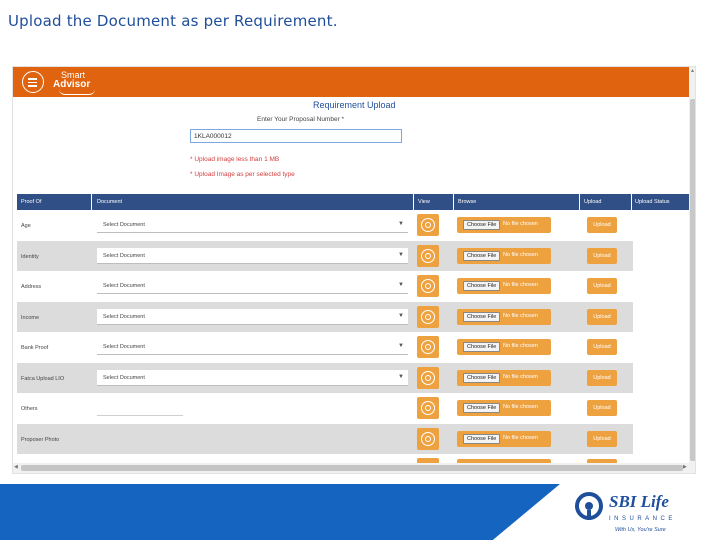 The image size is (720, 540). I want to click on slide-footer: SBI Life INSURANCE With Us, You're Sure, so click(360, 512).